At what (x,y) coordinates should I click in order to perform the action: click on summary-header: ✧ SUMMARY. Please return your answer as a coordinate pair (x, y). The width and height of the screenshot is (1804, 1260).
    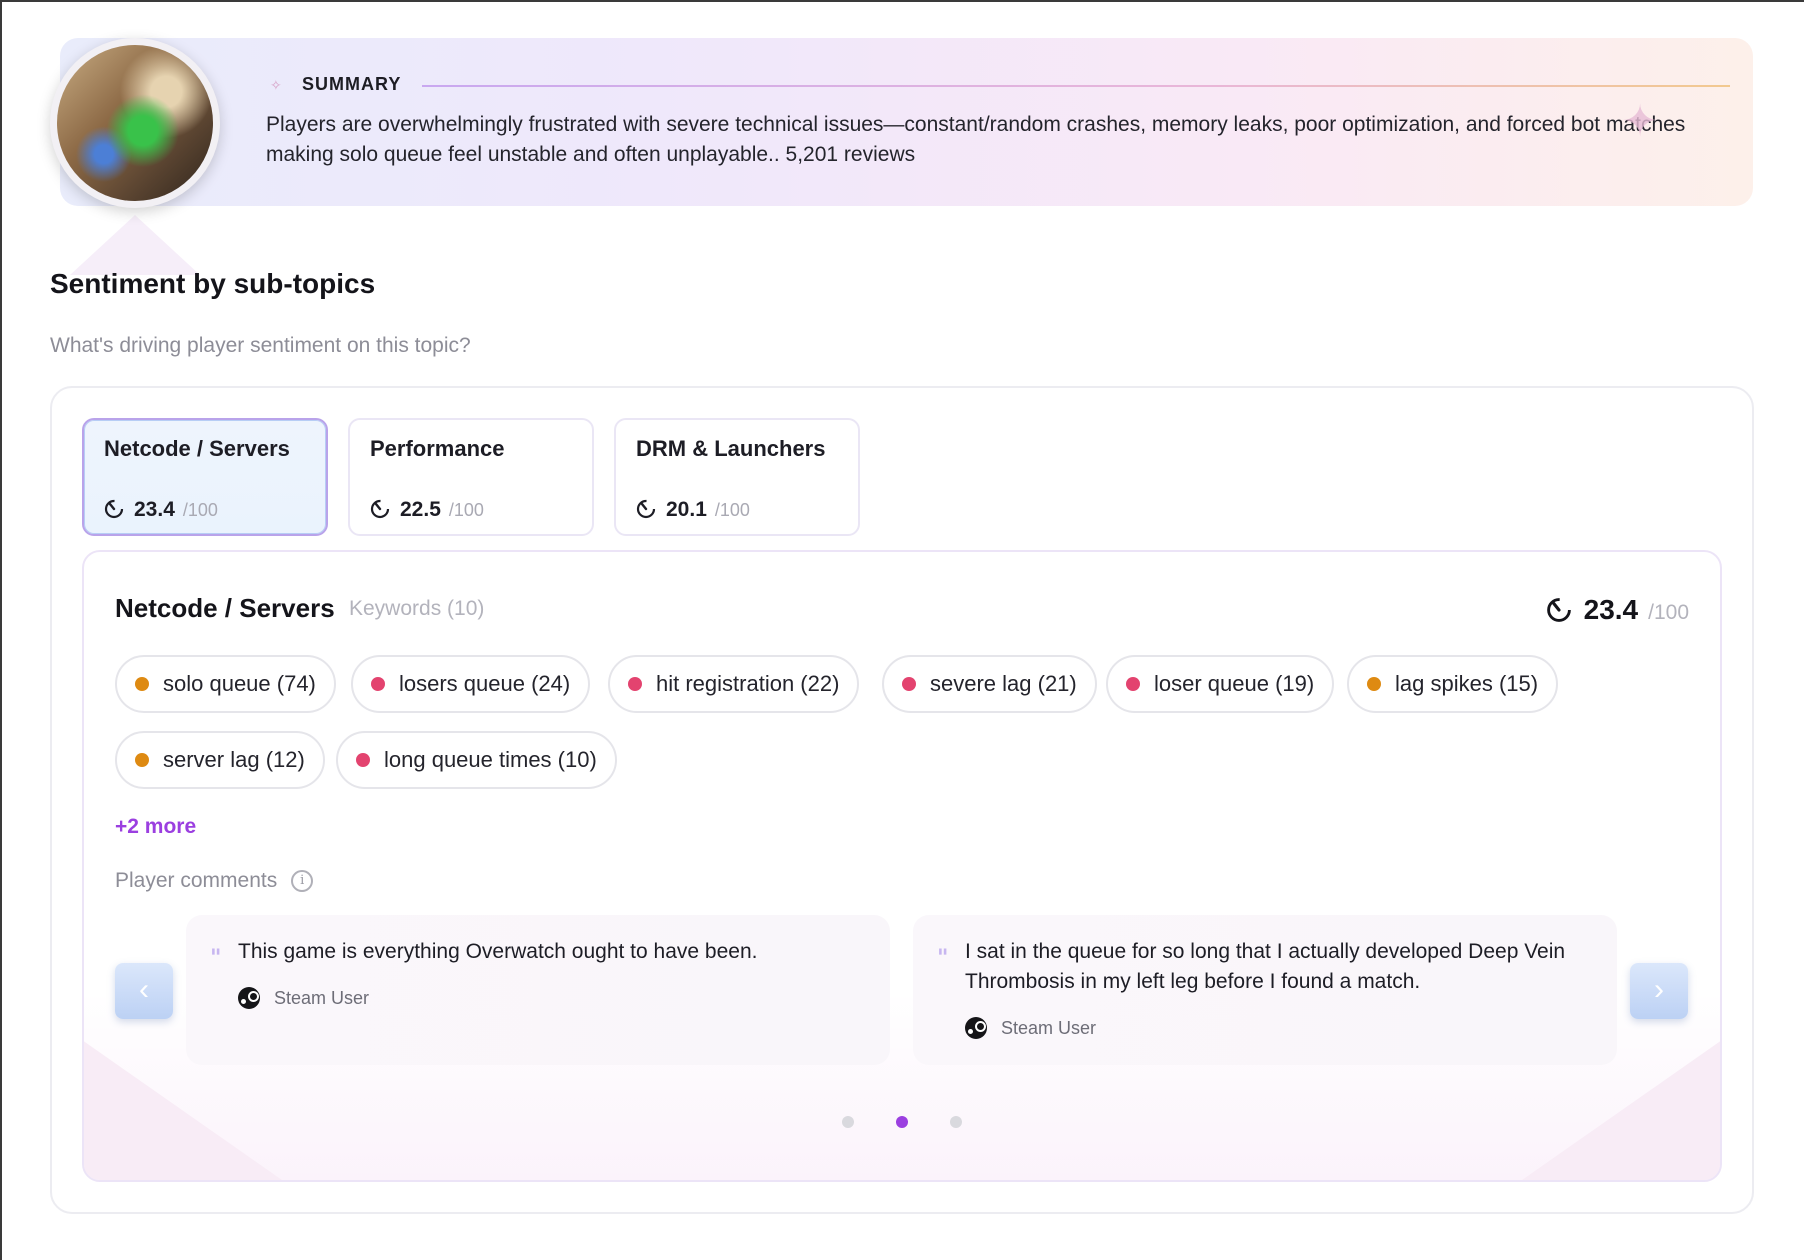
    Looking at the image, I should click on (335, 84).